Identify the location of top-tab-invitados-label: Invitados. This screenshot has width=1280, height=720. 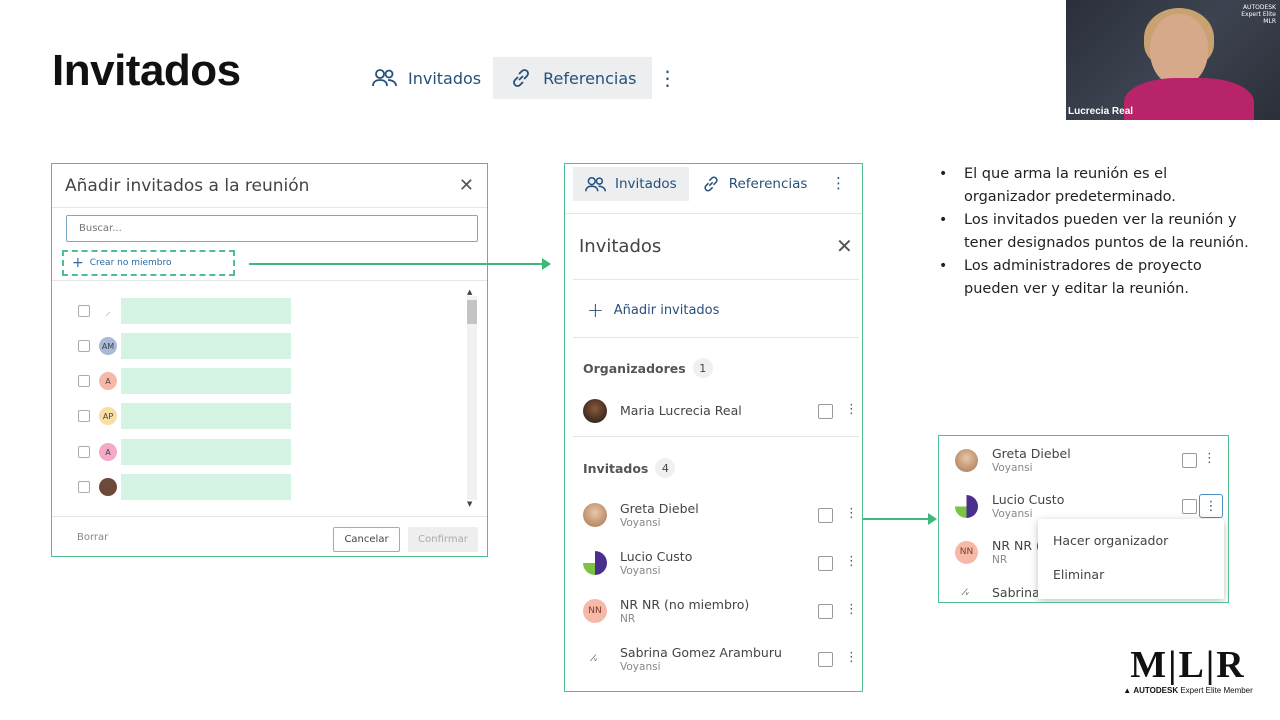
(445, 78).